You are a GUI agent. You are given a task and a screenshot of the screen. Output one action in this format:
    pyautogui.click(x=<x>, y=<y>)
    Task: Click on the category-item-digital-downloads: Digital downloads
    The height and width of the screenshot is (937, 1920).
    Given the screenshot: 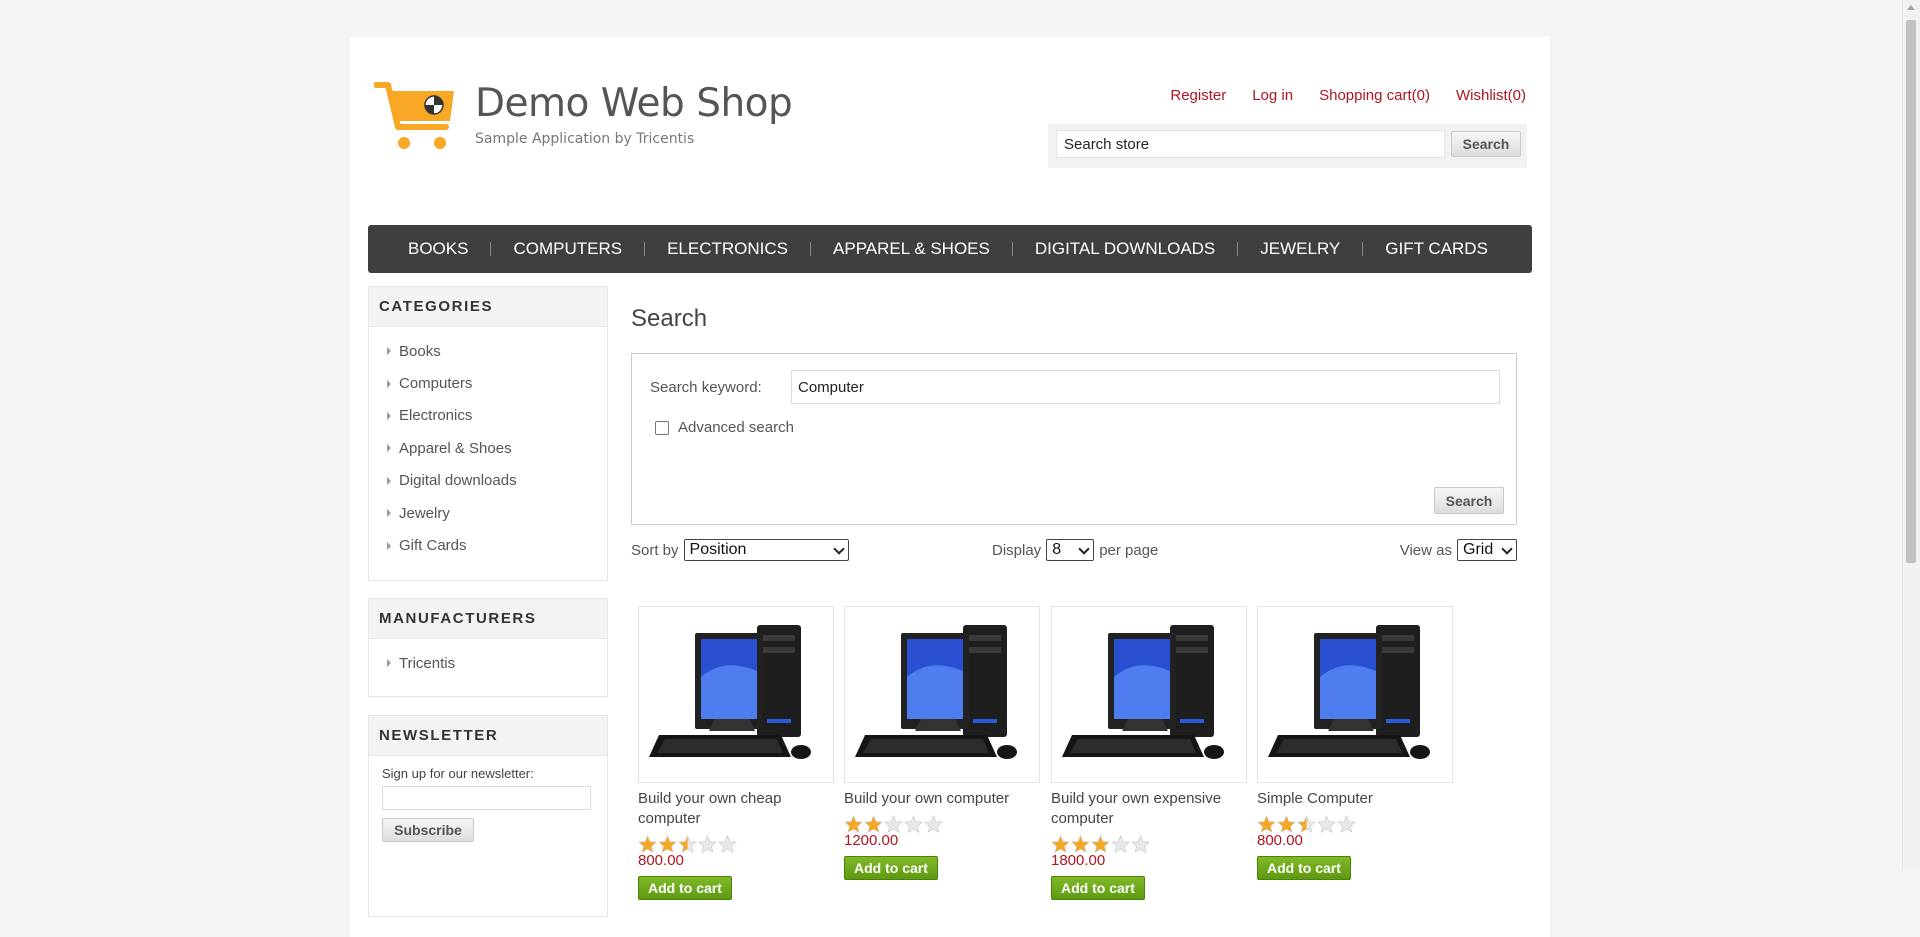 What is the action you would take?
    pyautogui.click(x=488, y=481)
    